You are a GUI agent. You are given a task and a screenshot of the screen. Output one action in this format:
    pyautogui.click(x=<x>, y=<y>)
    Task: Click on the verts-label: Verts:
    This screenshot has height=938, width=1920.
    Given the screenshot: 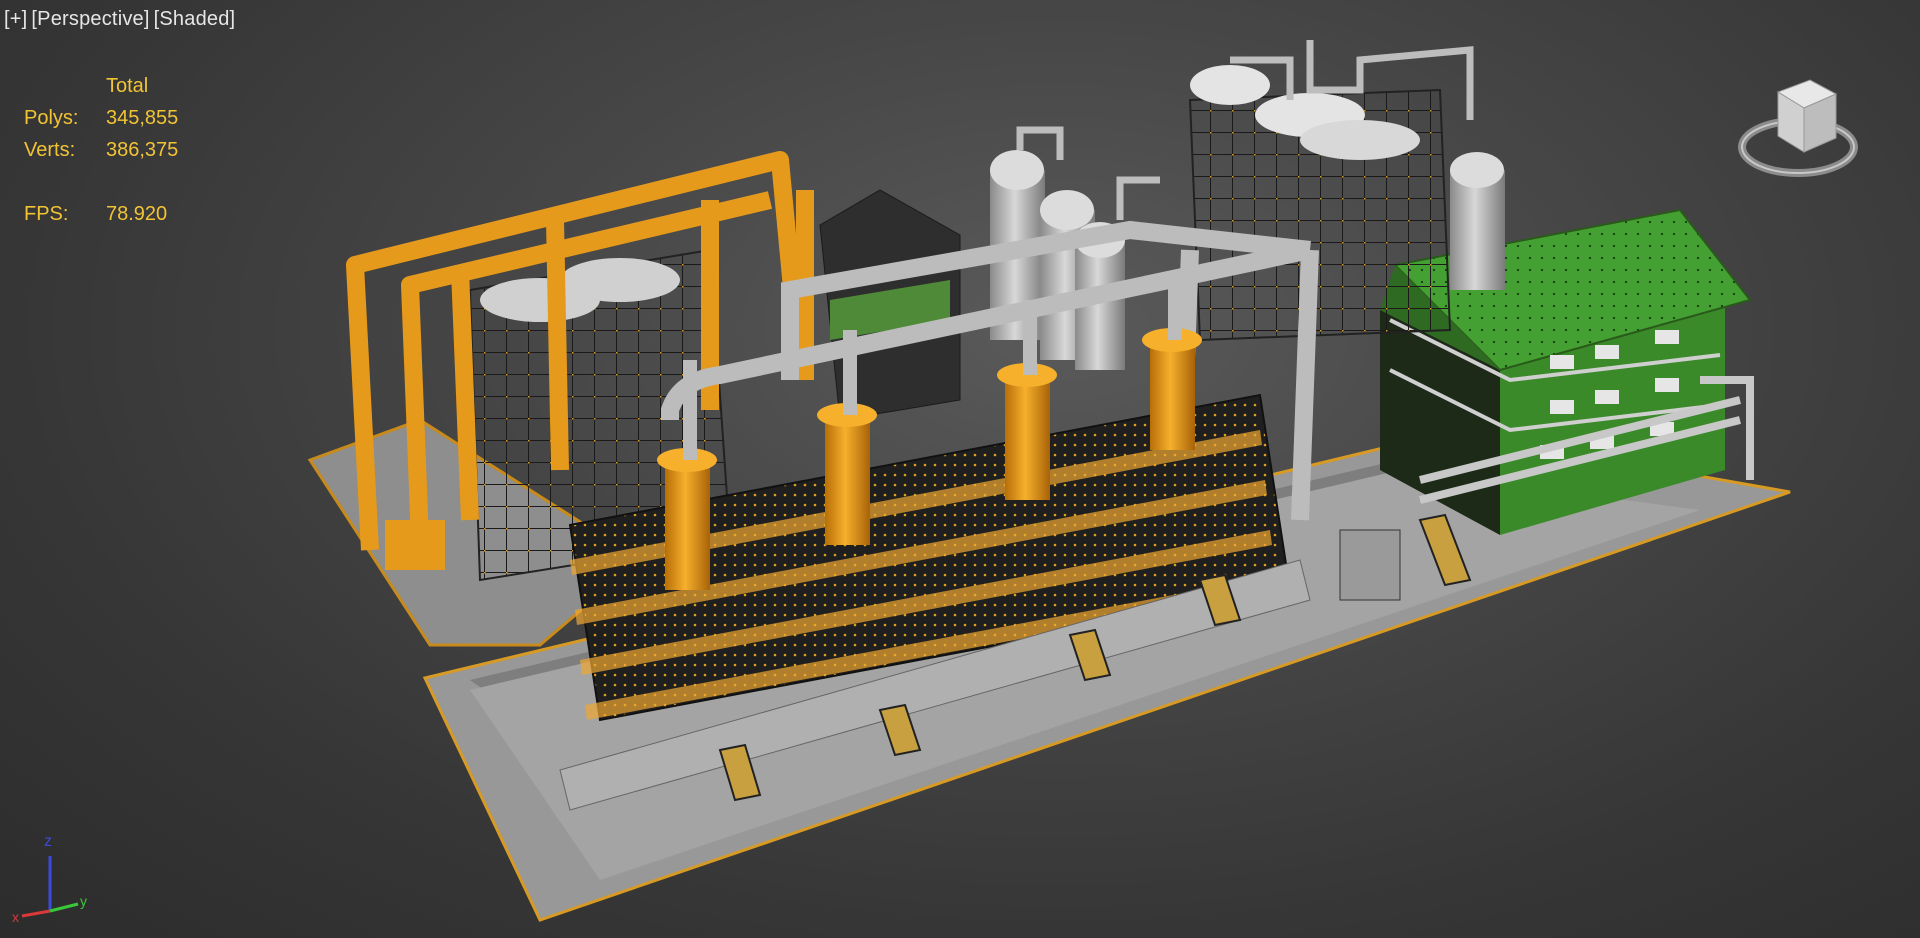 What is the action you would take?
    pyautogui.click(x=50, y=149)
    